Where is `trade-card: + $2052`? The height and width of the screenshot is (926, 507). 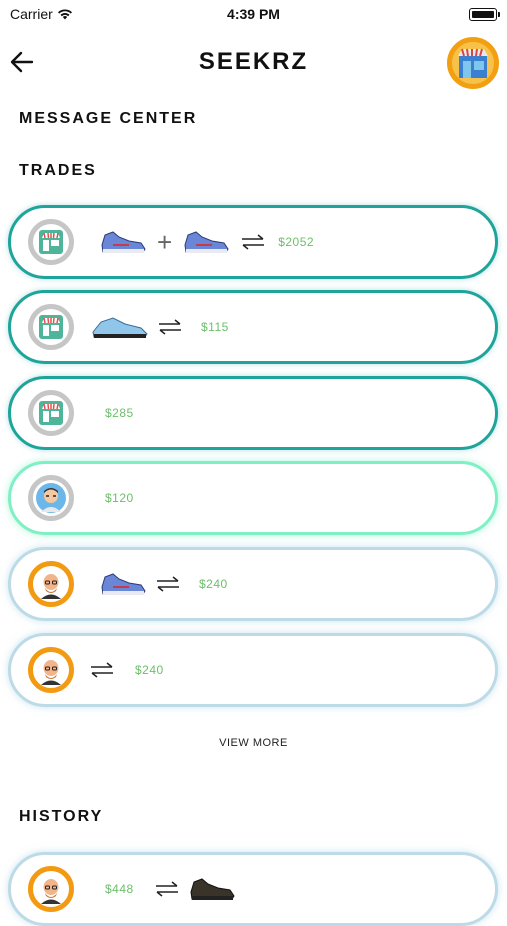 trade-card: + $2052 is located at coordinates (253, 242).